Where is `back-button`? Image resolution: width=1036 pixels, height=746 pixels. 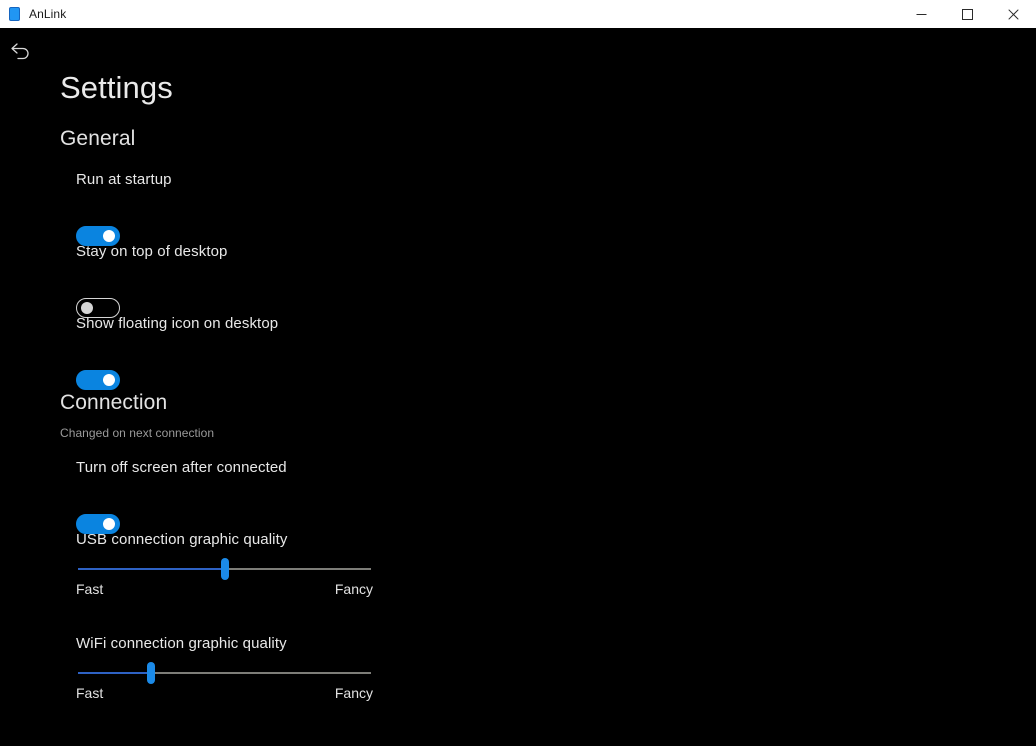
back-button is located at coordinates (21, 50).